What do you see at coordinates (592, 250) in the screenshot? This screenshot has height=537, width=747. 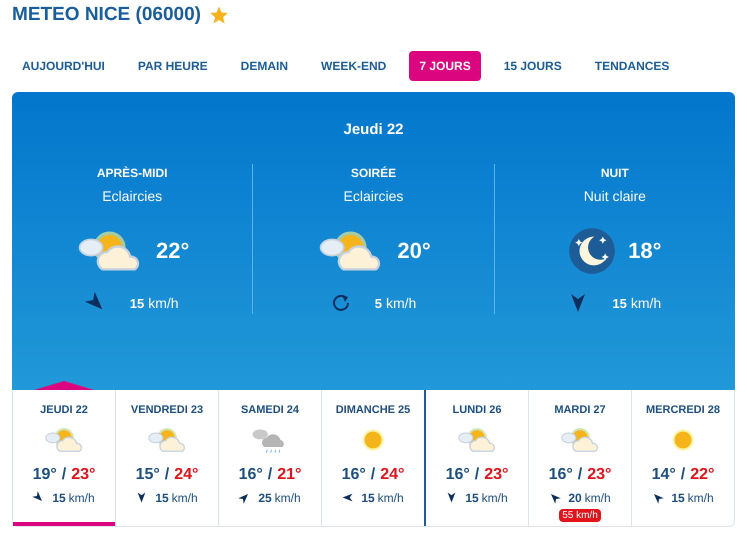 I see `moon-icon` at bounding box center [592, 250].